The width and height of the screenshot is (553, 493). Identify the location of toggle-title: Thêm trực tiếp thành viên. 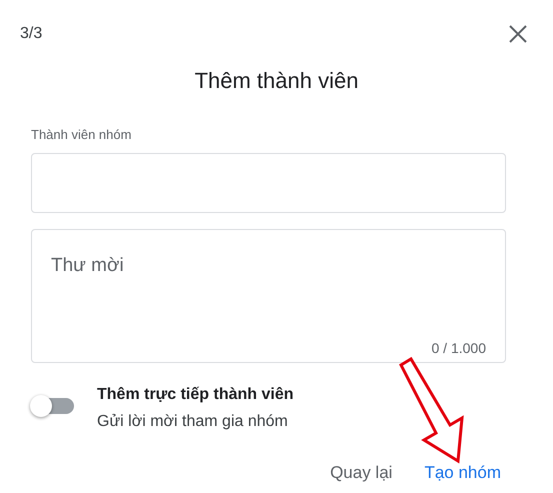
(195, 395).